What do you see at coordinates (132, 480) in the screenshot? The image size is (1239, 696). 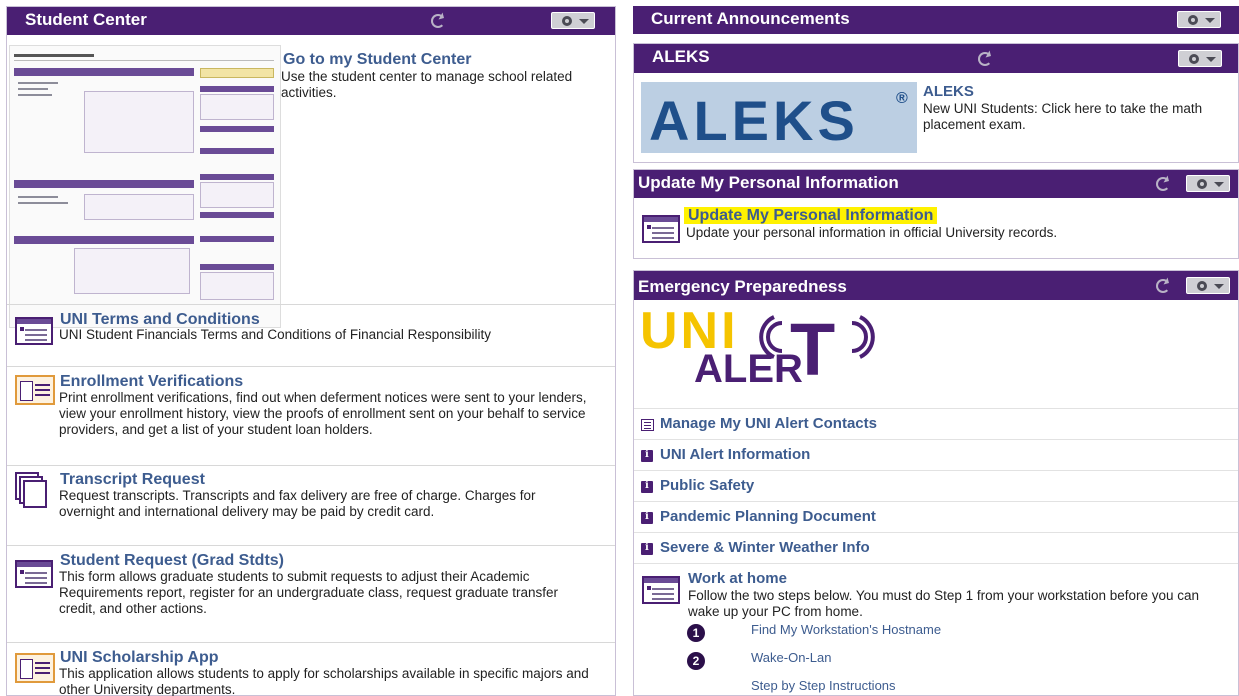 I see `transcript-request-link: Transcript Request` at bounding box center [132, 480].